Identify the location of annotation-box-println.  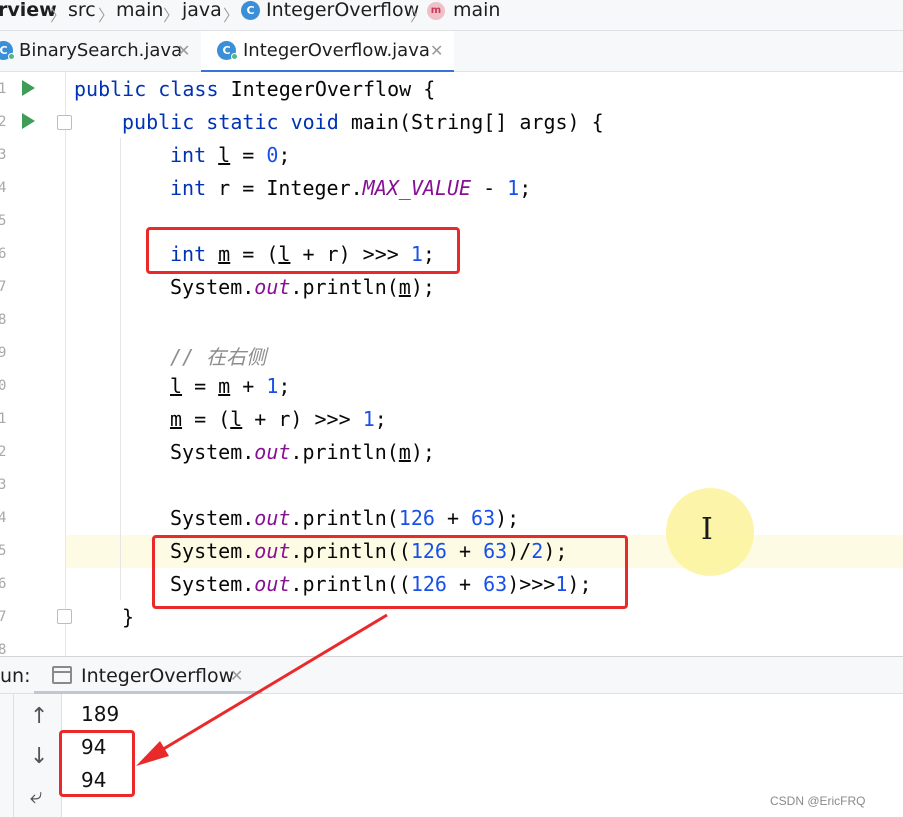
(390, 572).